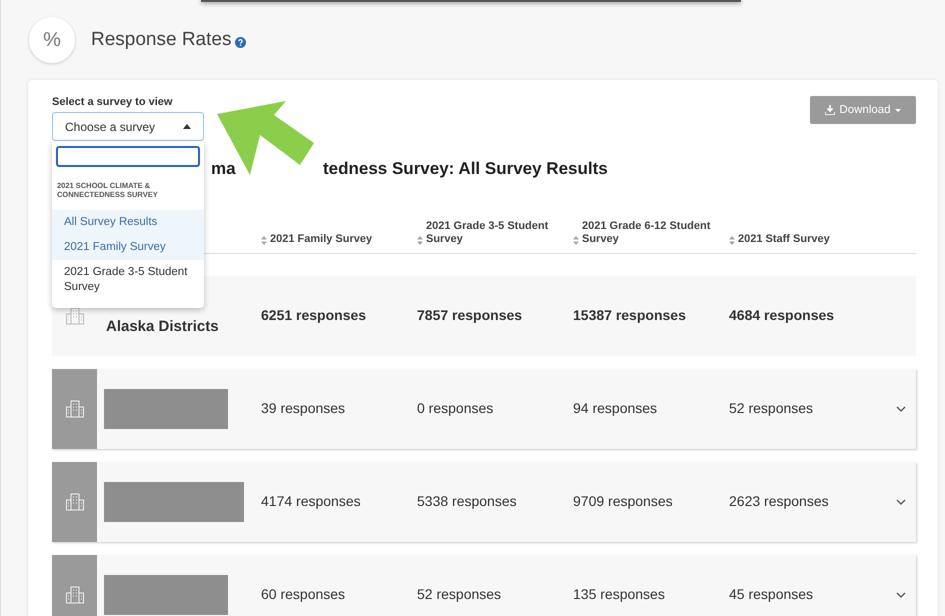  What do you see at coordinates (314, 316) in the screenshot?
I see `table-cell-text: 6251 responses` at bounding box center [314, 316].